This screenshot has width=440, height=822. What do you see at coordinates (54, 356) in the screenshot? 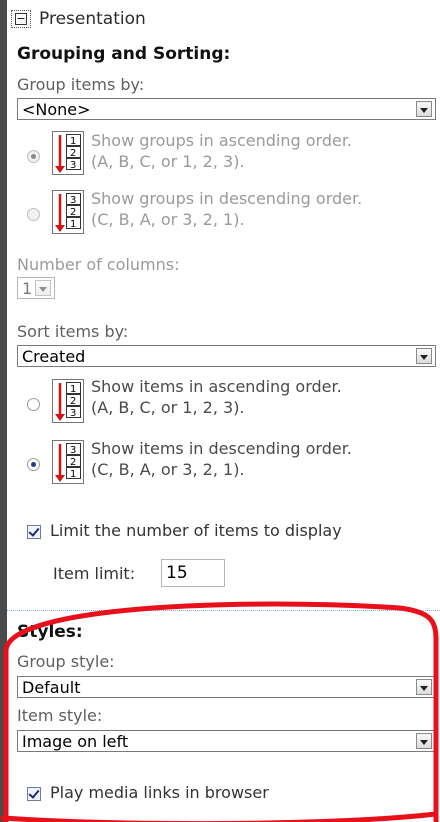
I see `sort-by-value: Created` at bounding box center [54, 356].